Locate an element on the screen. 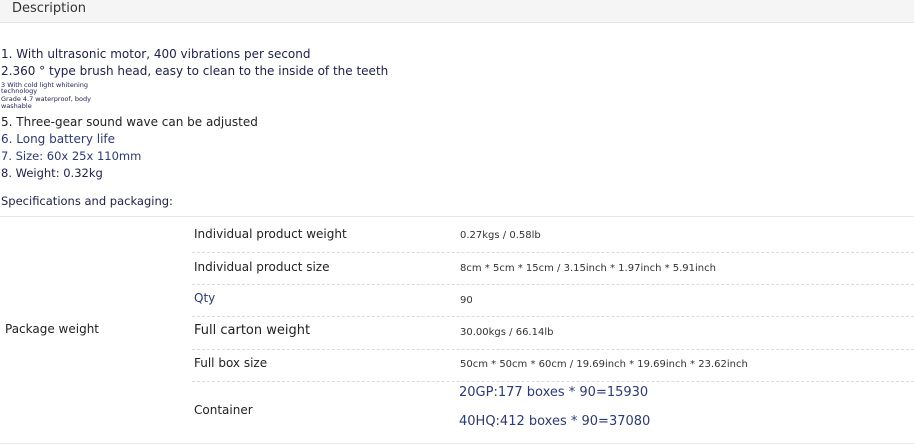 The height and width of the screenshot is (445, 914). spec-label: Individual product size is located at coordinates (262, 267).